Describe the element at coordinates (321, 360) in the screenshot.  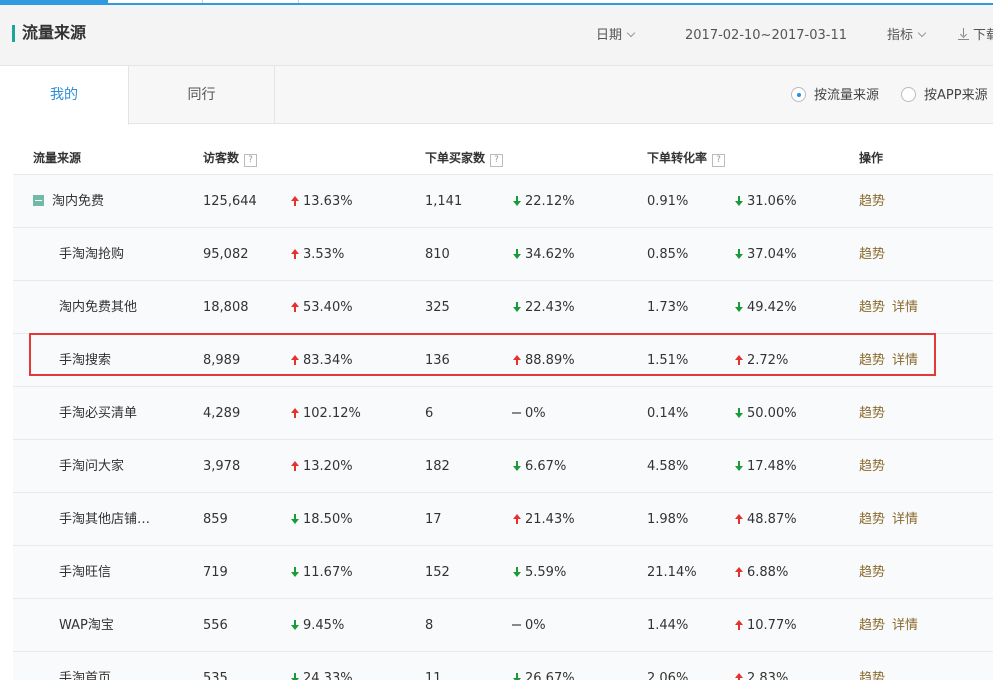
I see `visitors-change: 83.34%` at that location.